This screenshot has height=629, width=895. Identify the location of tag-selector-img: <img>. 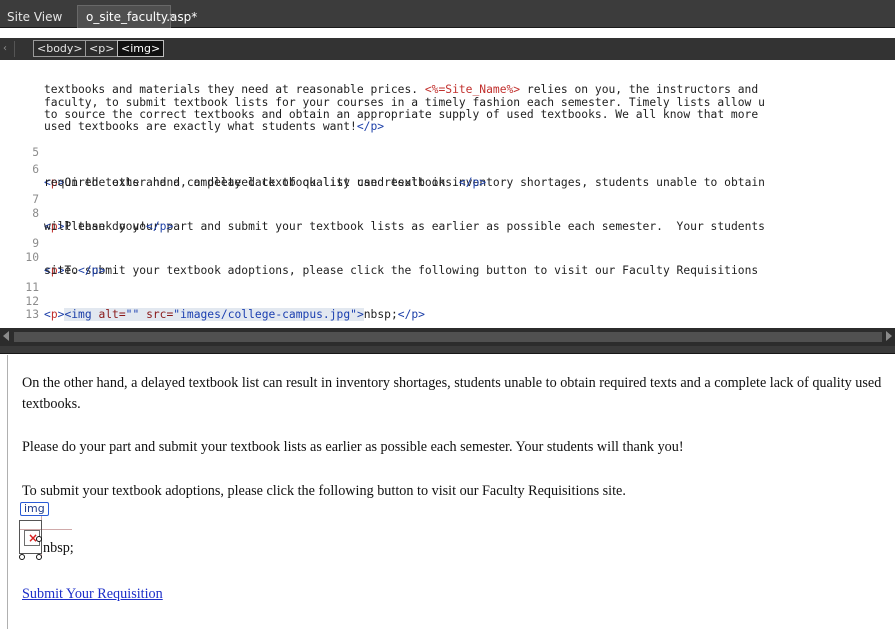
(141, 48).